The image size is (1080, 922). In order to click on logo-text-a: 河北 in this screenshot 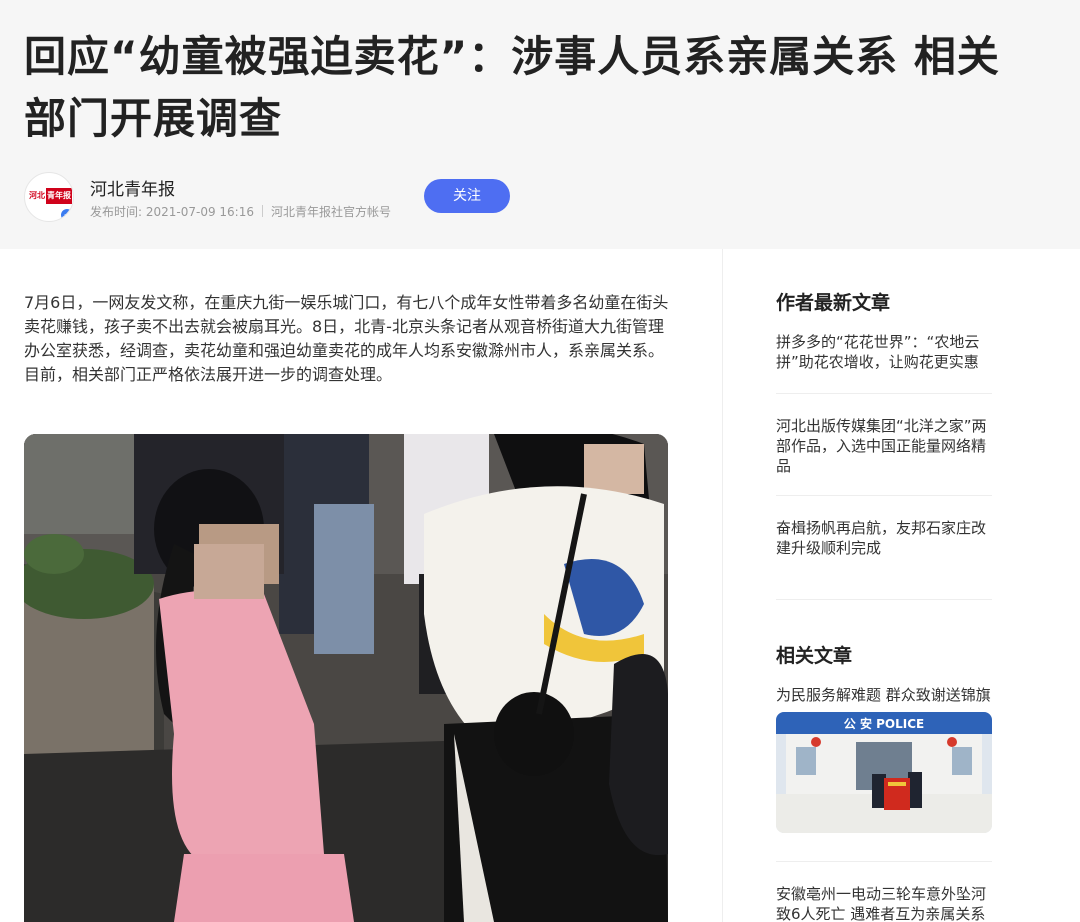, I will do `click(37, 196)`.